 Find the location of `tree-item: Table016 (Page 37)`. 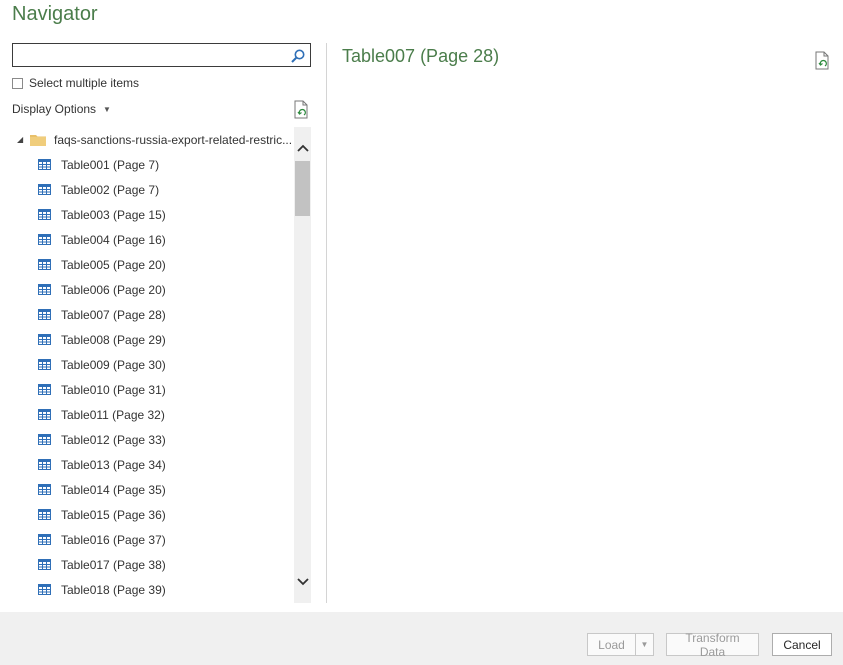

tree-item: Table016 (Page 37) is located at coordinates (153, 539).